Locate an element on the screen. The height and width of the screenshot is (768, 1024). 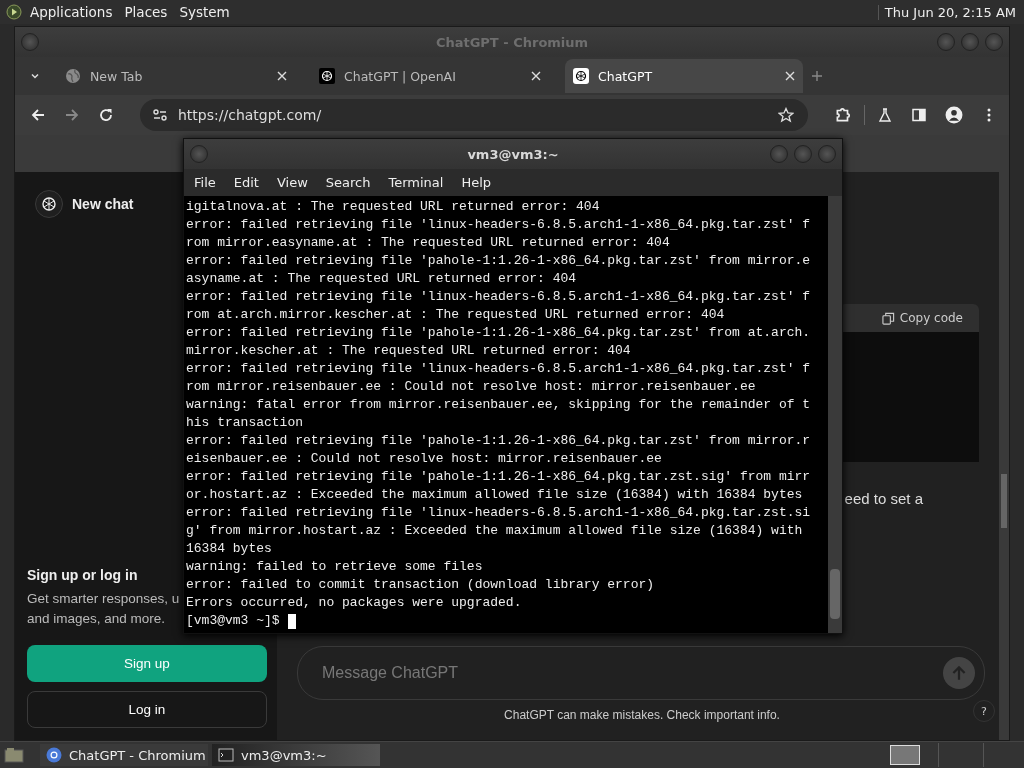
copy-icon is located at coordinates (888, 318).